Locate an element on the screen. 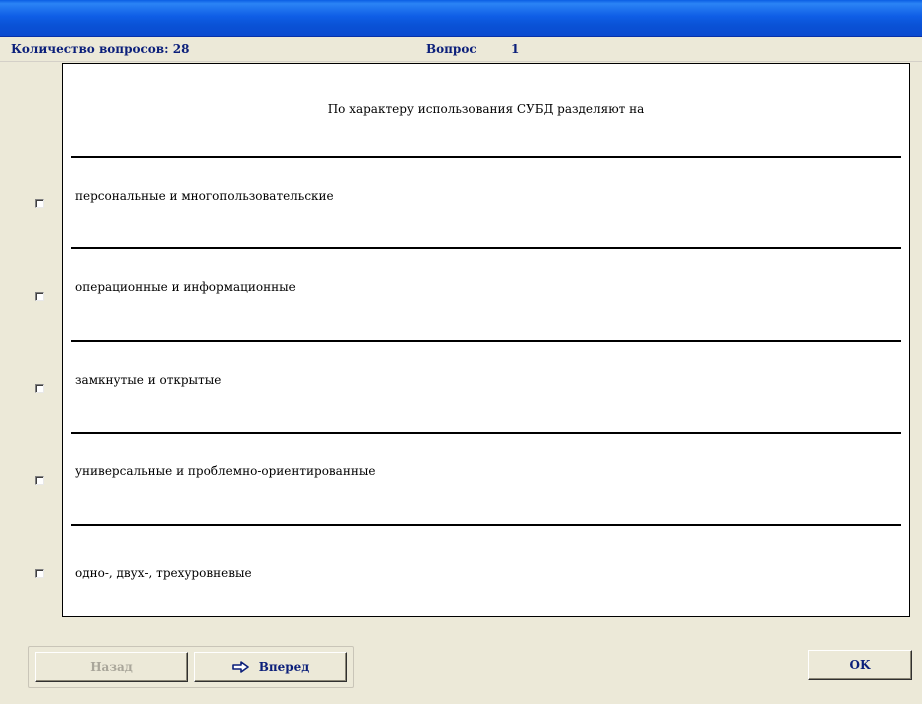 The image size is (922, 704). right-margin is located at coordinates (915, 339).